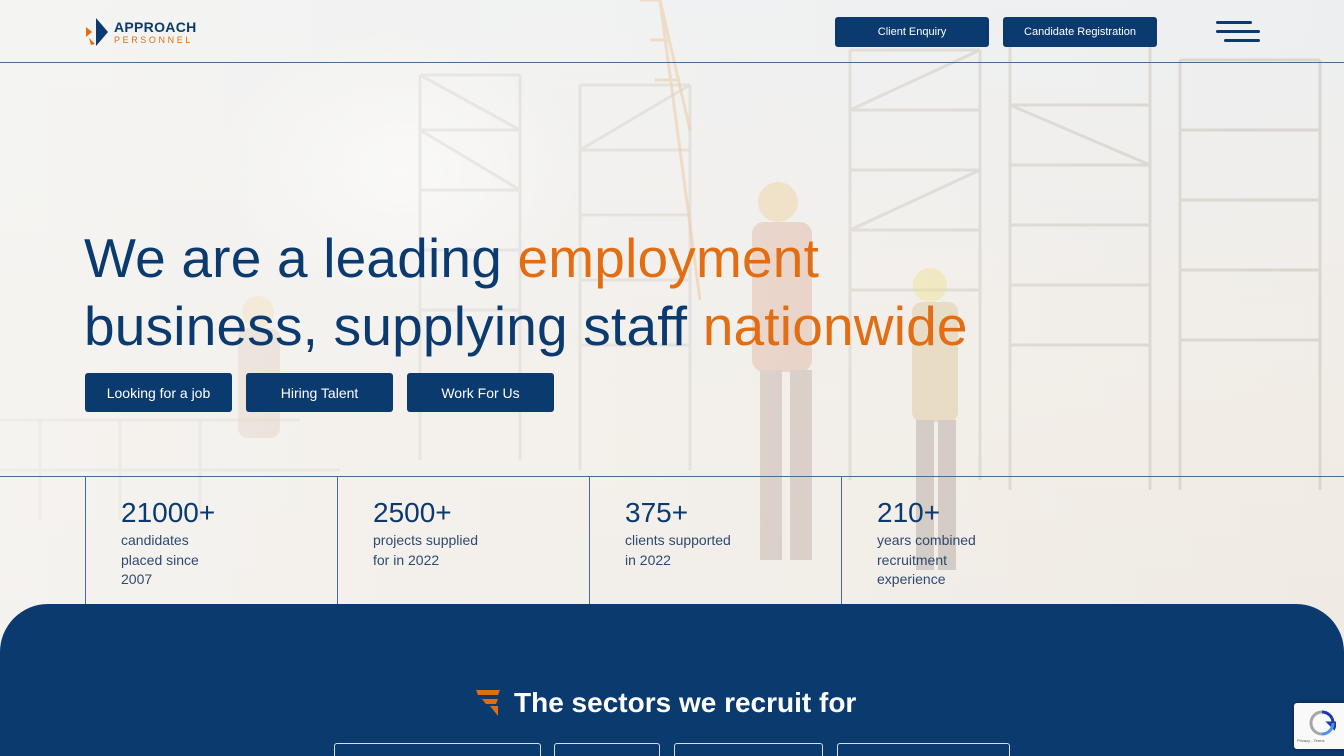 This screenshot has height=756, width=1344. Describe the element at coordinates (668, 258) in the screenshot. I see `headline-accent-employment: employment` at that location.